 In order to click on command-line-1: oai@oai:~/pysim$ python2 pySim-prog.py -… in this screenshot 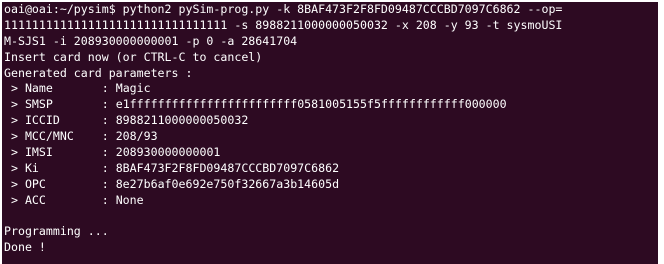, I will do `click(283, 9)`.